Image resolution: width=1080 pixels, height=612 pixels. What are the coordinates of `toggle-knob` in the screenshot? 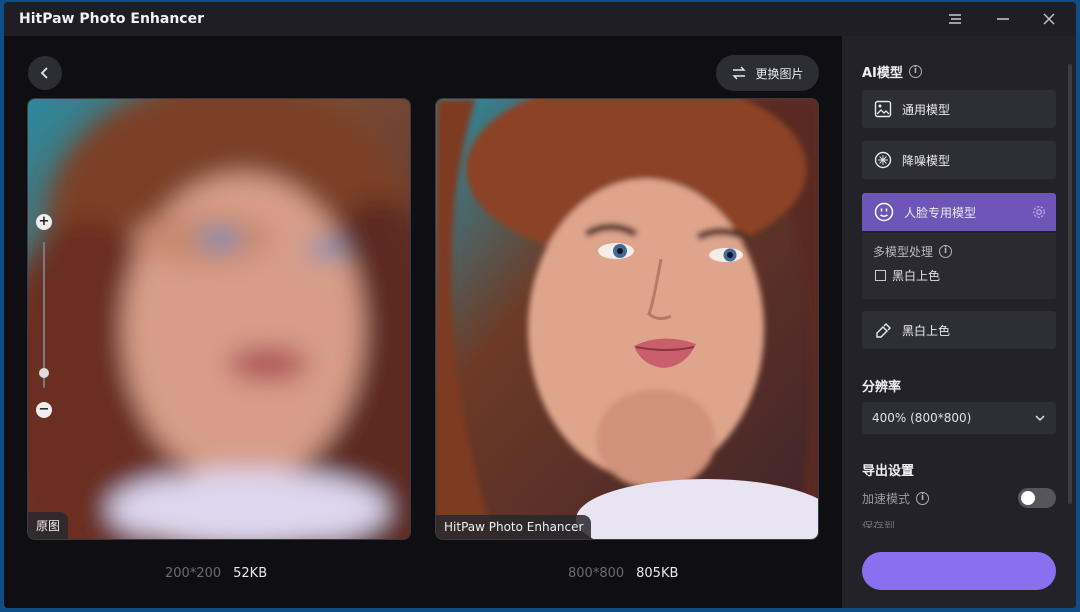 It's located at (1028, 498).